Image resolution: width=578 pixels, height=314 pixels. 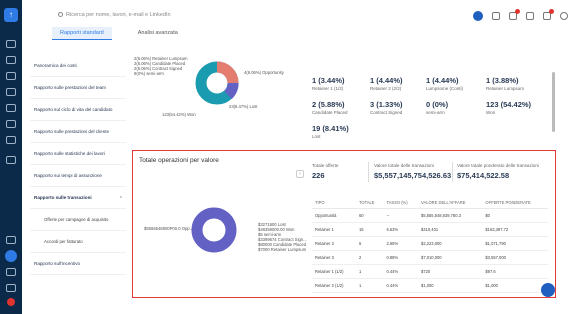 I want to click on cell-value: $410,401, so click(x=450, y=229).